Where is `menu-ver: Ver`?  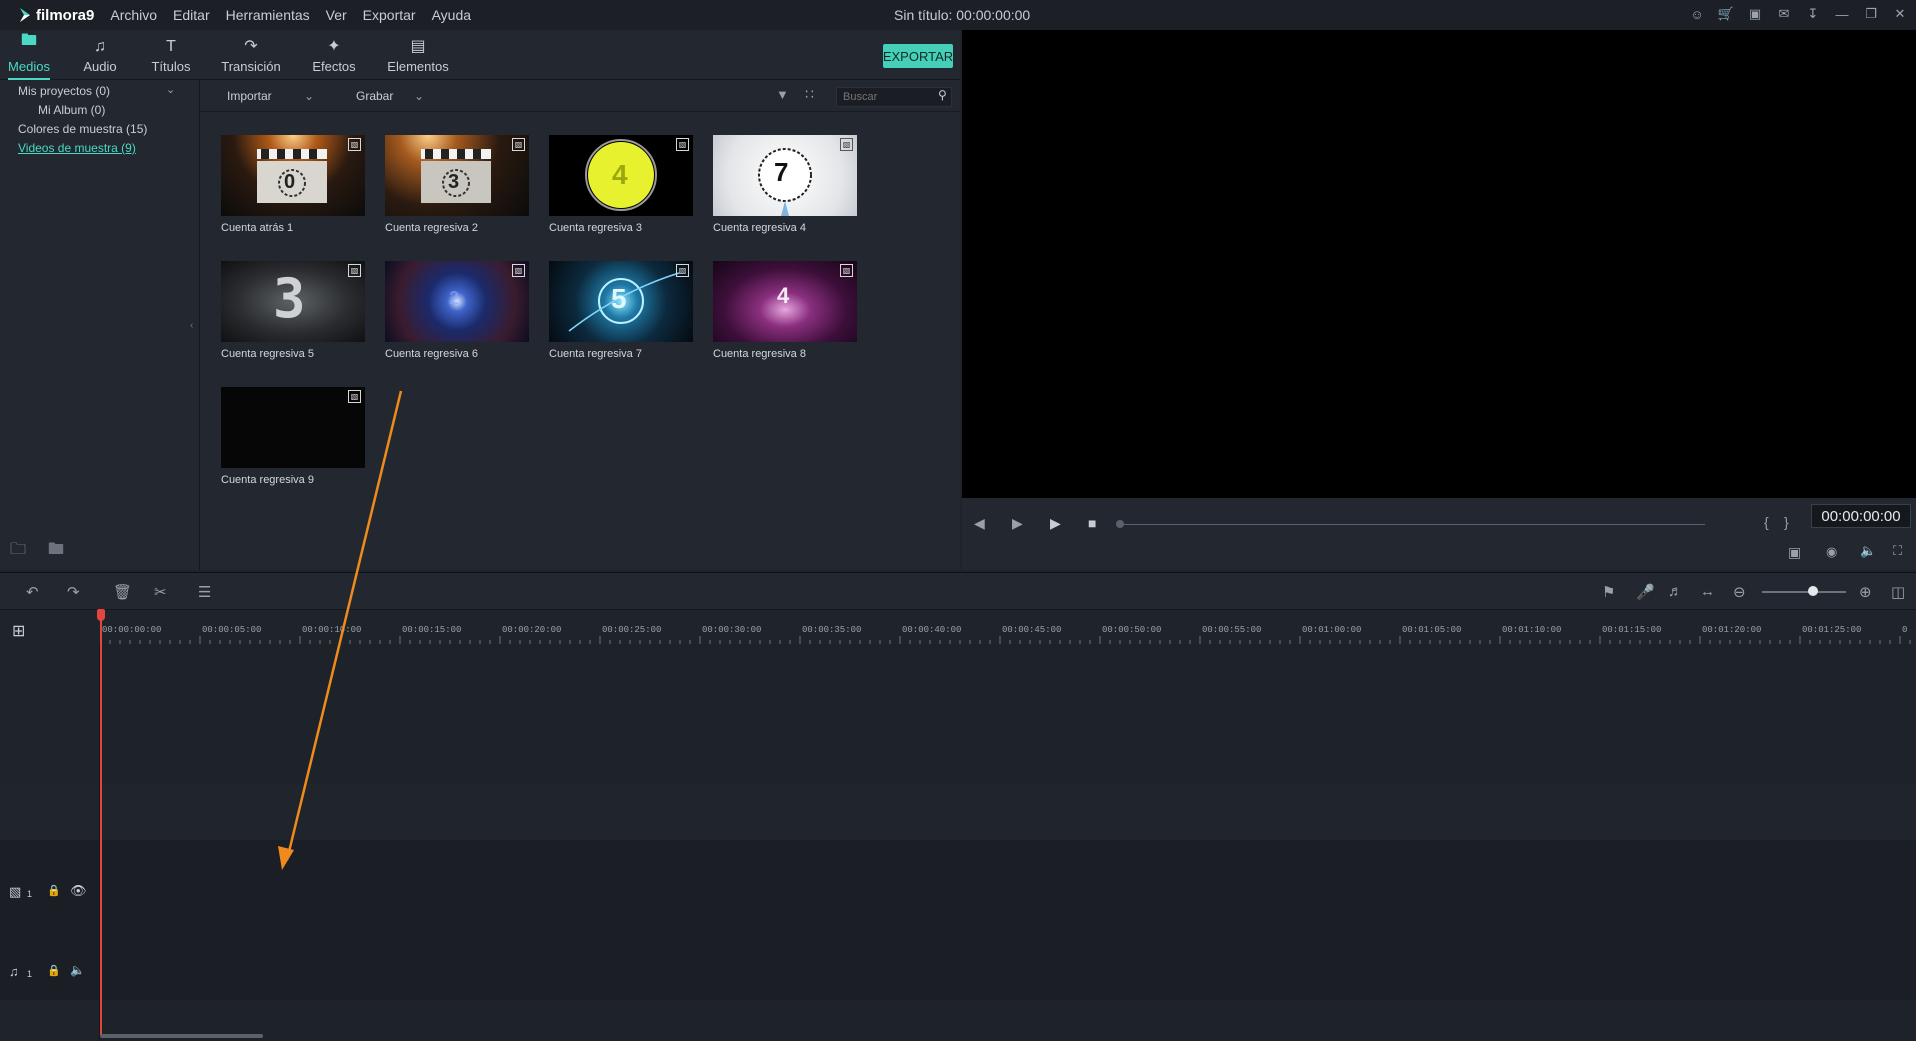
menu-ver: Ver is located at coordinates (336, 15).